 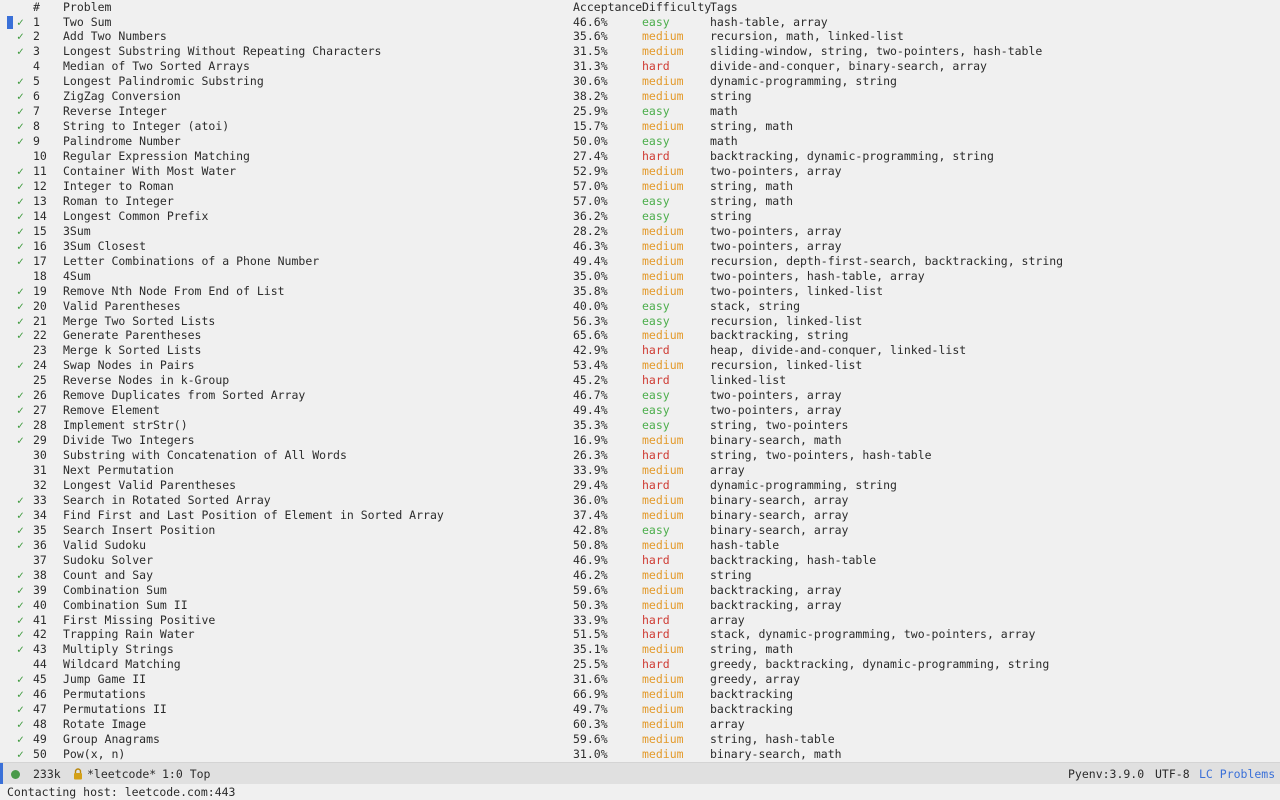 What do you see at coordinates (111, 410) in the screenshot?
I see `problem-title: Remove Element` at bounding box center [111, 410].